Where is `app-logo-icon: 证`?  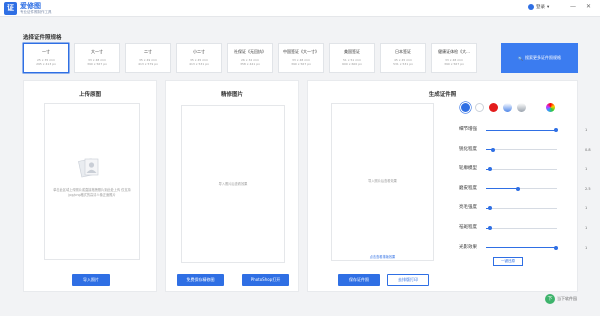
app-logo-icon: 证 is located at coordinates (10, 8).